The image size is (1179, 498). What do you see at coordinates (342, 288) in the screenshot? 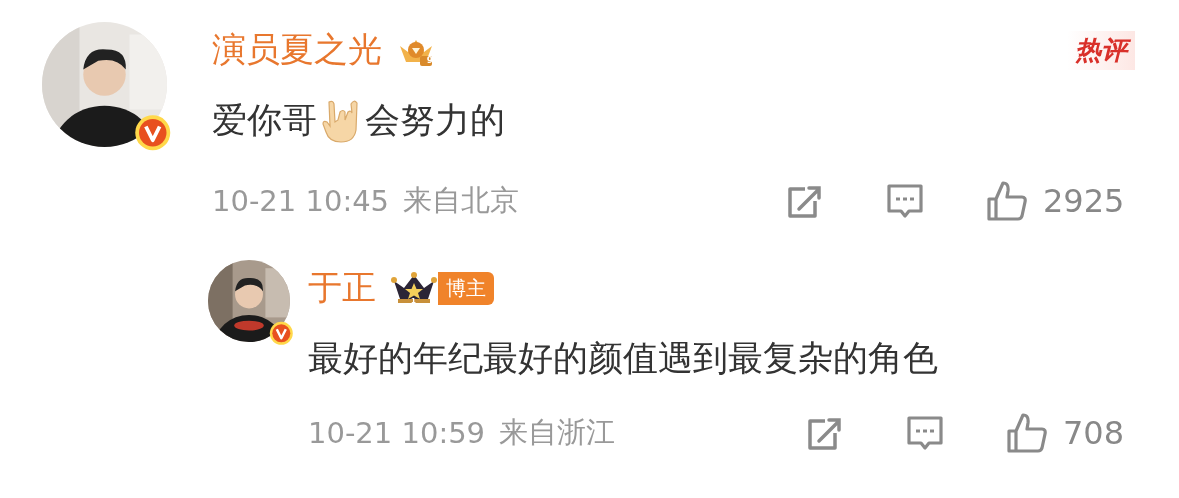
I see `username: 于正` at bounding box center [342, 288].